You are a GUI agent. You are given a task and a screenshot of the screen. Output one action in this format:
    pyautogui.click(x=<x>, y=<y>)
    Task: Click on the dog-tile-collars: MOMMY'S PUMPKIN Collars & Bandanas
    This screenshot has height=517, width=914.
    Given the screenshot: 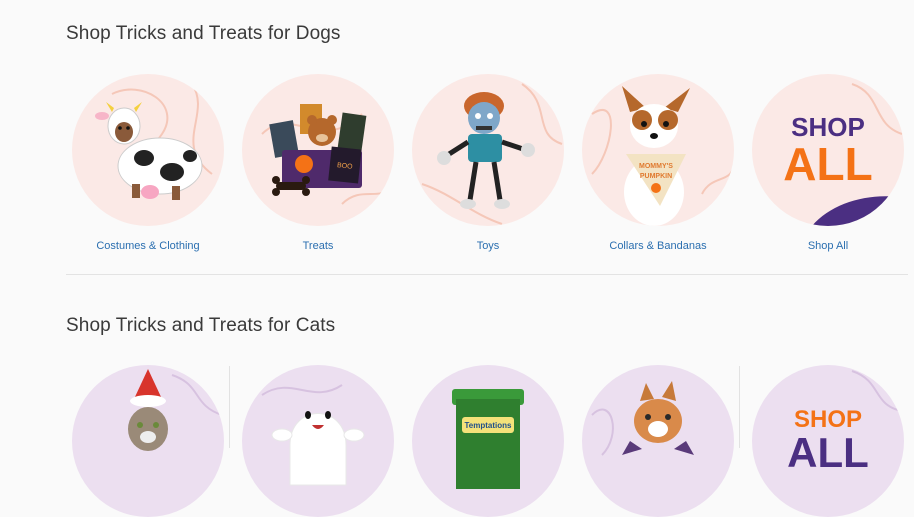 What is the action you would take?
    pyautogui.click(x=658, y=163)
    